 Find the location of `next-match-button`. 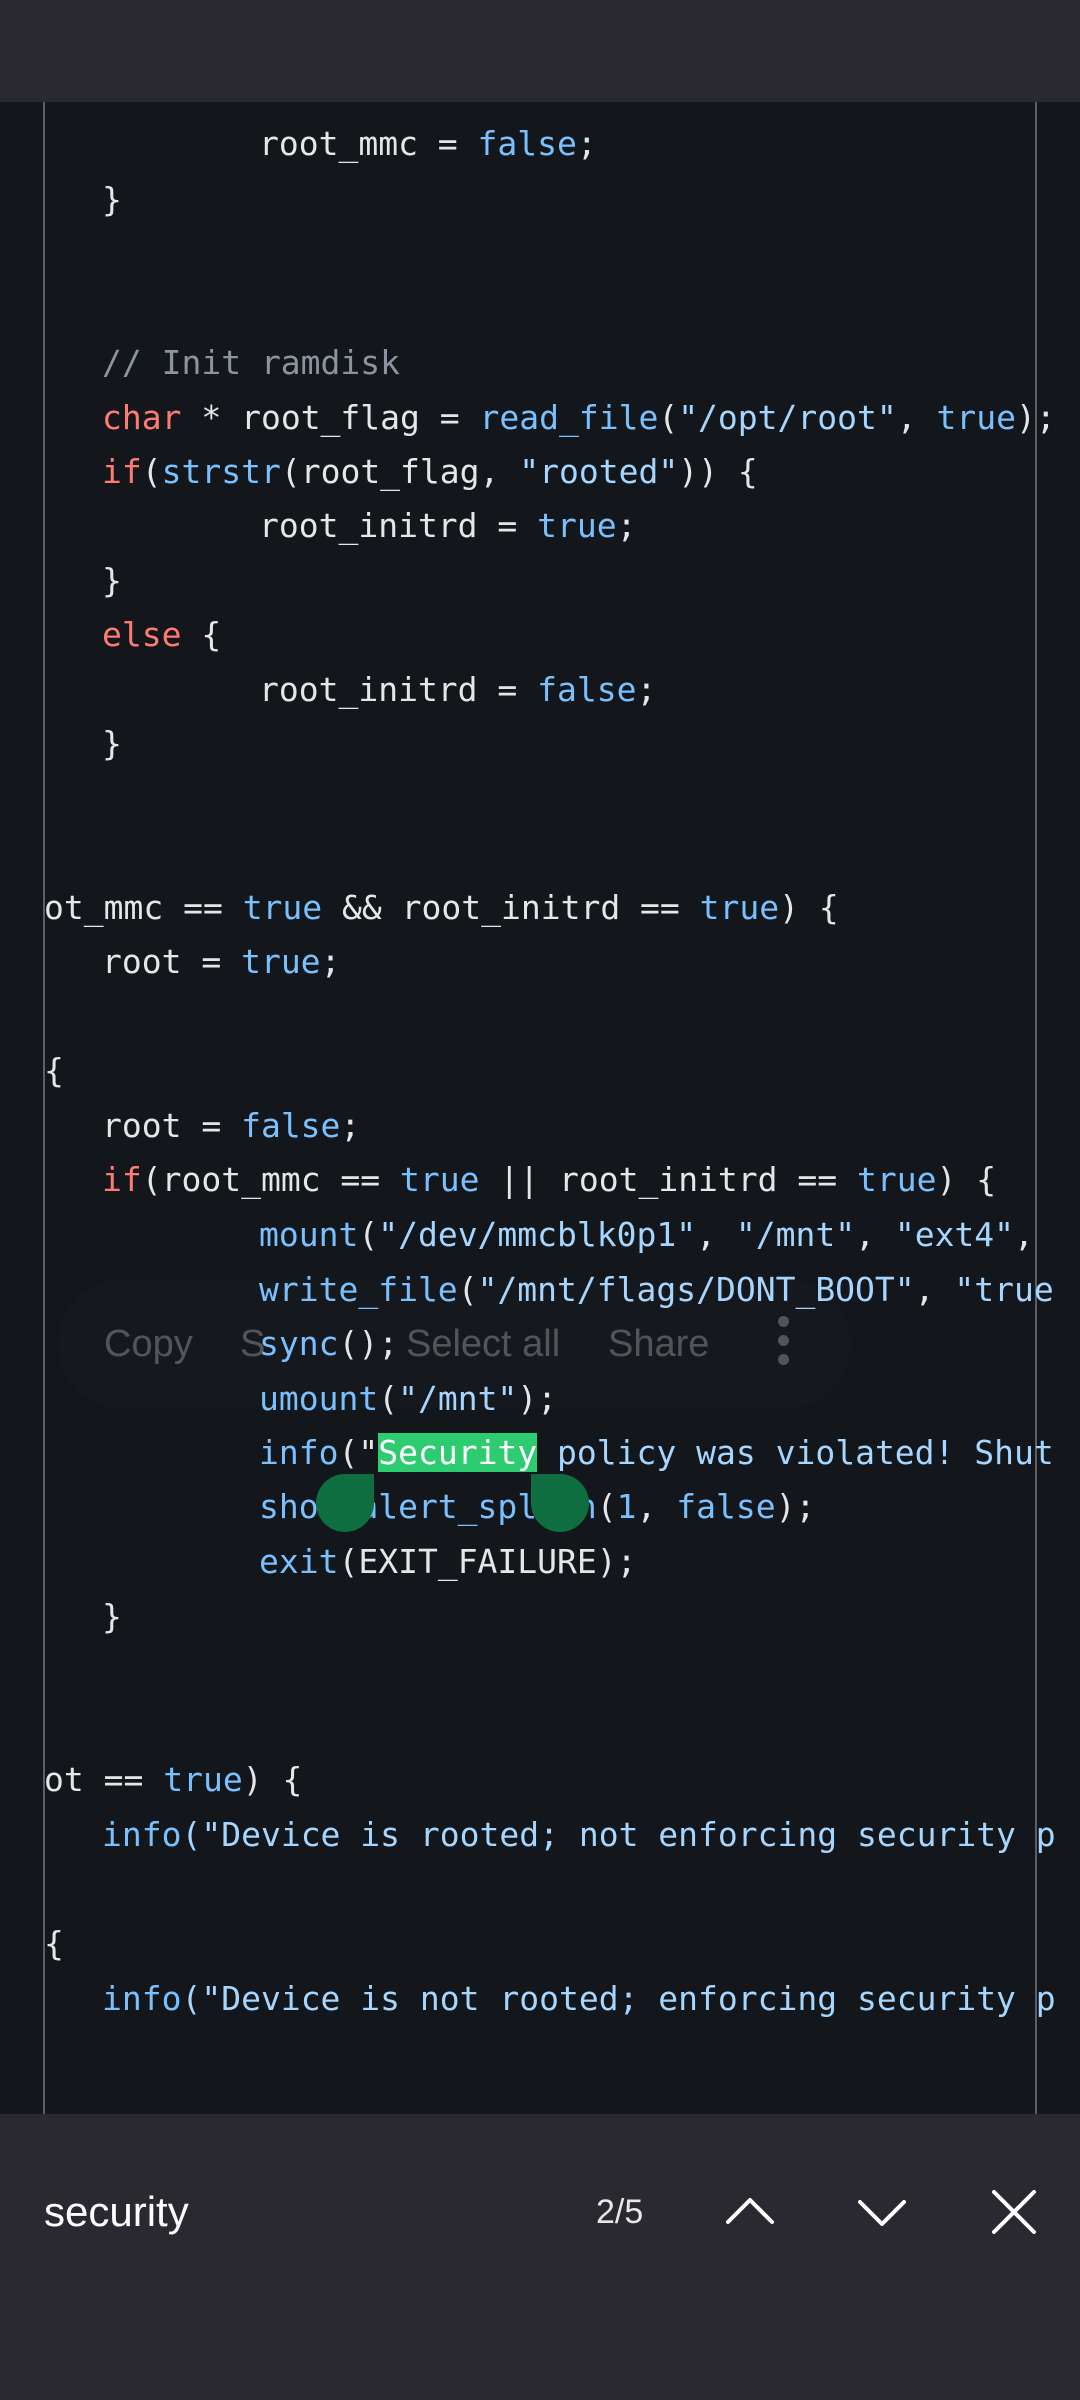

next-match-button is located at coordinates (882, 2212).